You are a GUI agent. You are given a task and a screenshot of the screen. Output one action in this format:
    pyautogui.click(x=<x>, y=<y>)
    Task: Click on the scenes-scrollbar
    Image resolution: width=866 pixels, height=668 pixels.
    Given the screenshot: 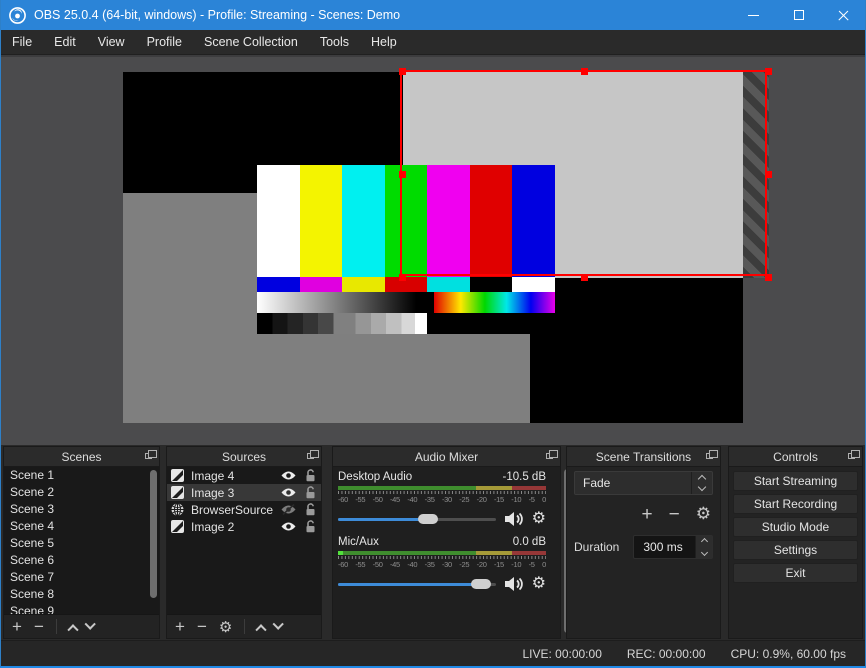 What is the action you would take?
    pyautogui.click(x=153, y=534)
    